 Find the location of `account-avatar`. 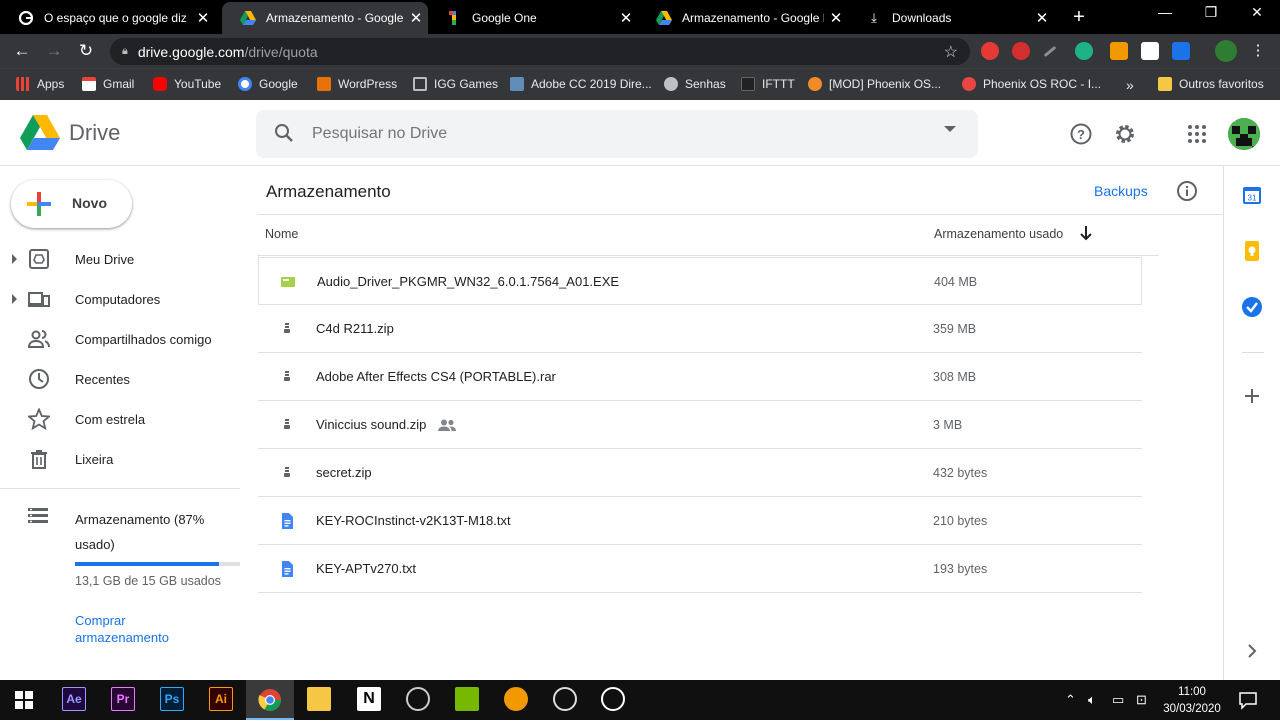

account-avatar is located at coordinates (1244, 134).